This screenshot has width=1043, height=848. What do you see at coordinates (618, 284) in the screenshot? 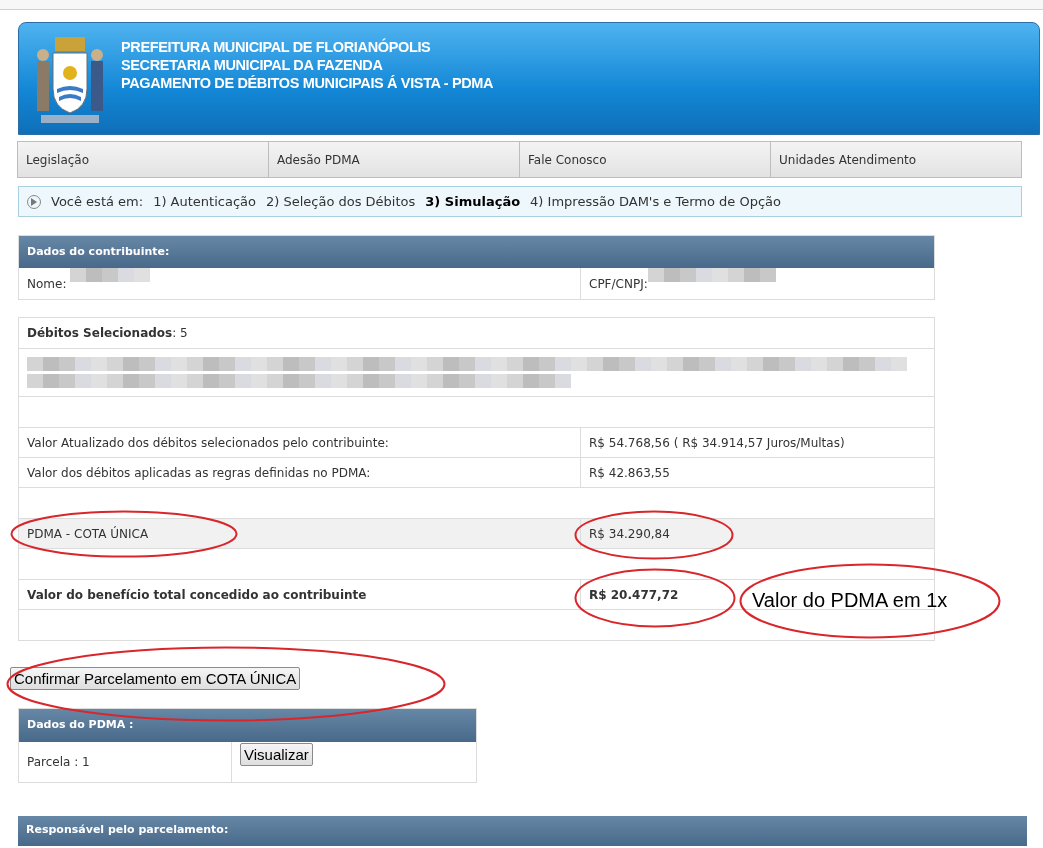
I see `field-label: CPF/CNPJ:` at bounding box center [618, 284].